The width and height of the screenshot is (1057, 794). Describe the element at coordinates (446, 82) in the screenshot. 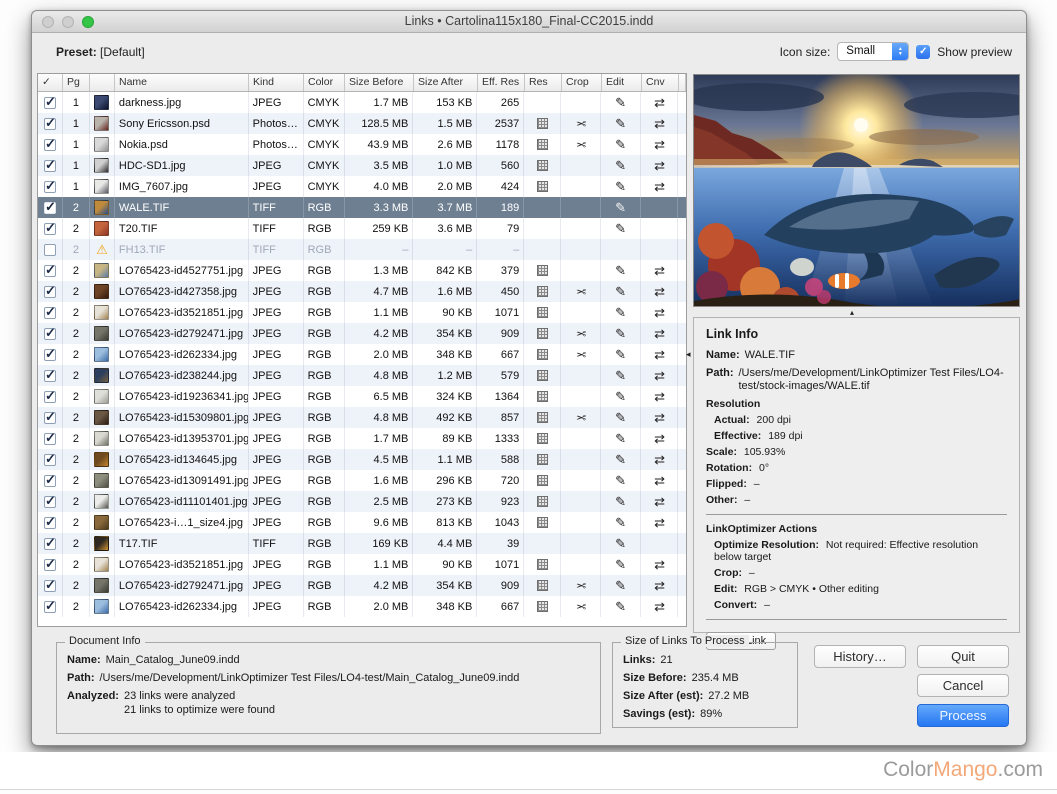

I see `column-header: Size After` at that location.